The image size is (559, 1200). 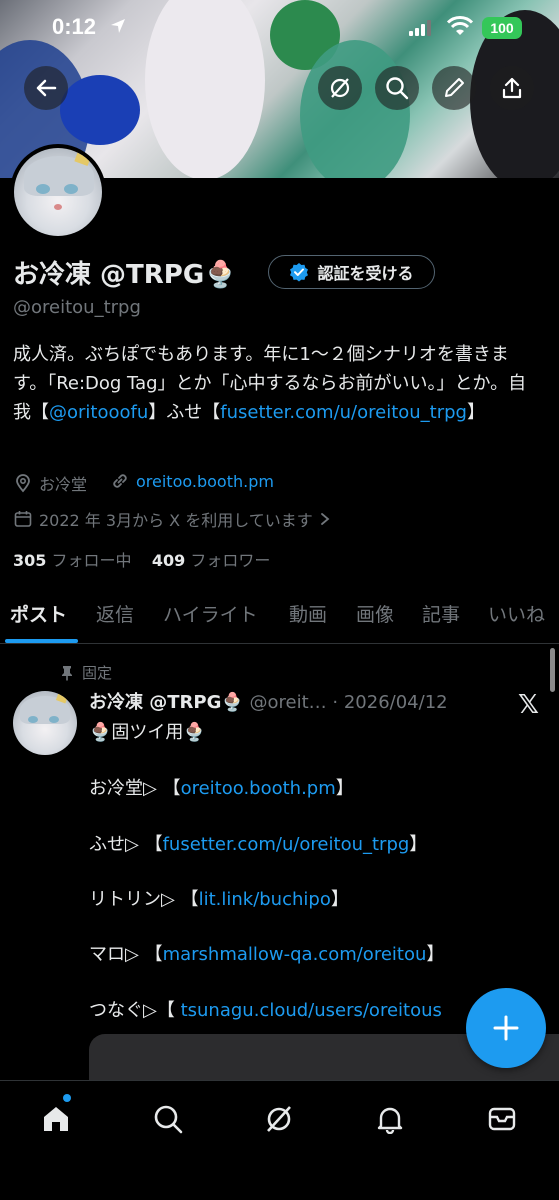 What do you see at coordinates (205, 481) in the screenshot?
I see `website-link: oreitoo.booth.pm` at bounding box center [205, 481].